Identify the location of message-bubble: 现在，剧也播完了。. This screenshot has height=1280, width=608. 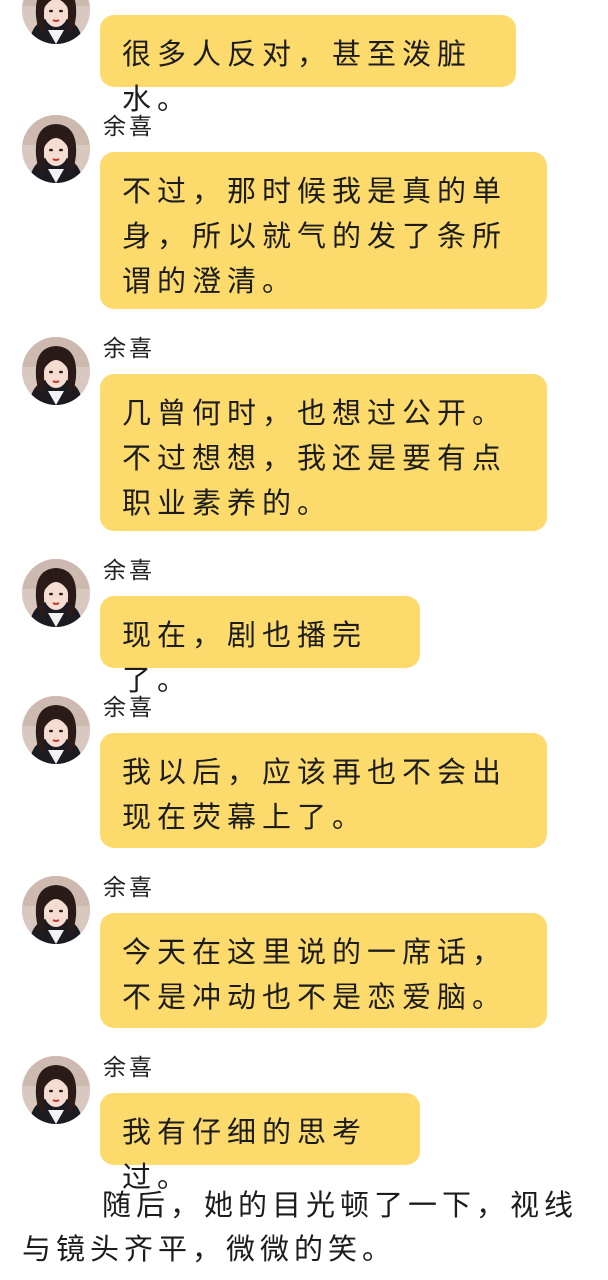
(260, 646).